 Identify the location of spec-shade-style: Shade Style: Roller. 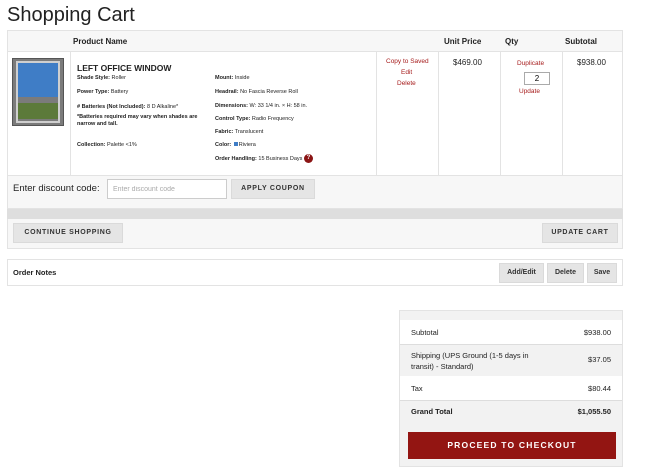
(101, 78).